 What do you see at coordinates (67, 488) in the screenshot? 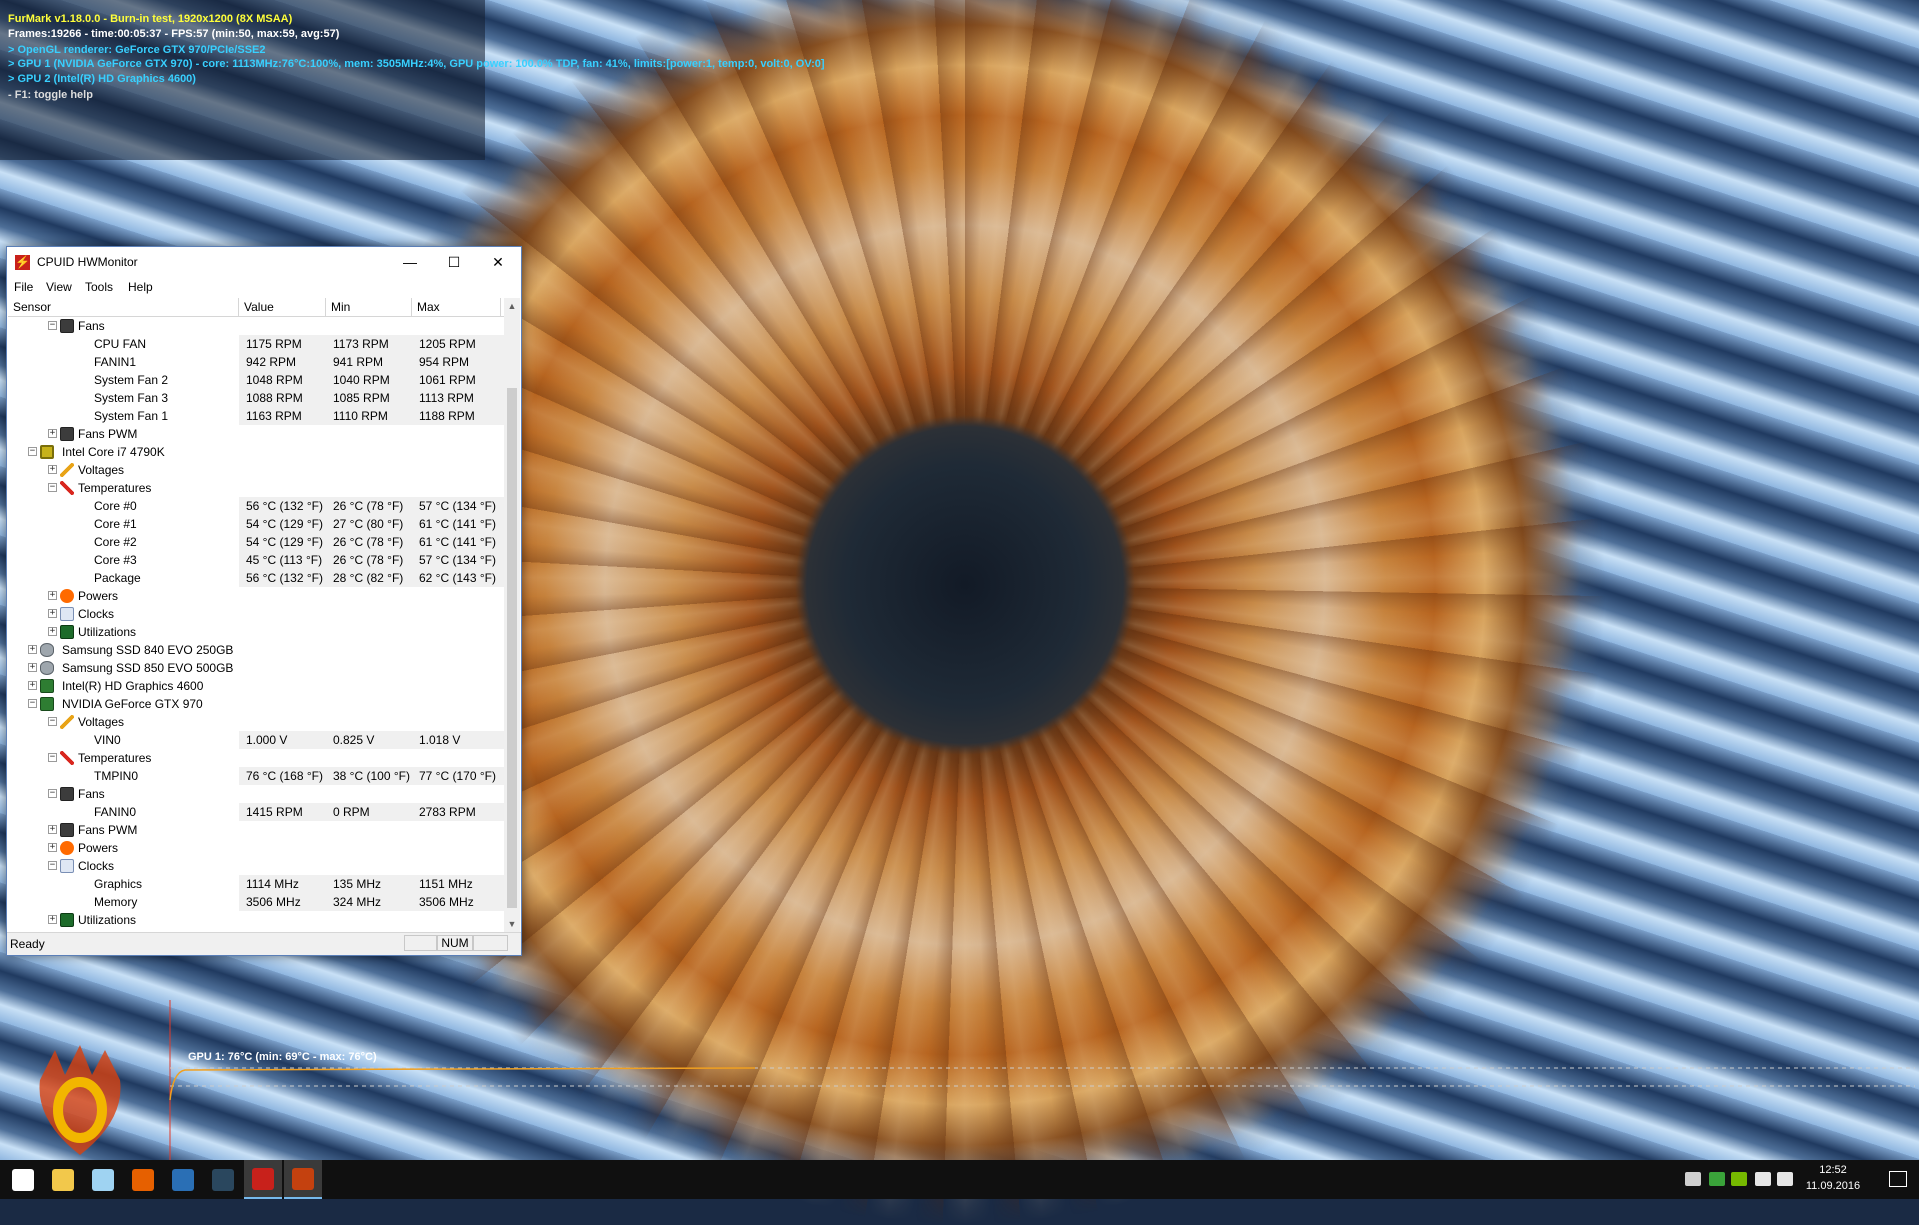
I see `temp-icon` at bounding box center [67, 488].